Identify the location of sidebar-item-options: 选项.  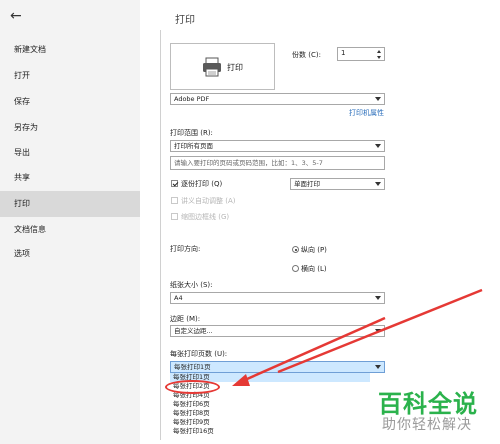
(70, 254).